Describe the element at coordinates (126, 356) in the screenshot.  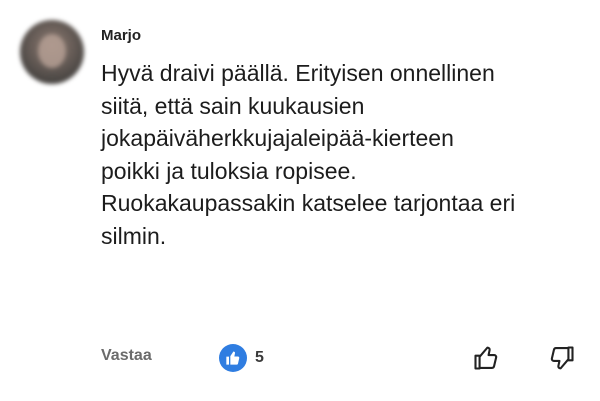
I see `reply-button: Vastaa` at that location.